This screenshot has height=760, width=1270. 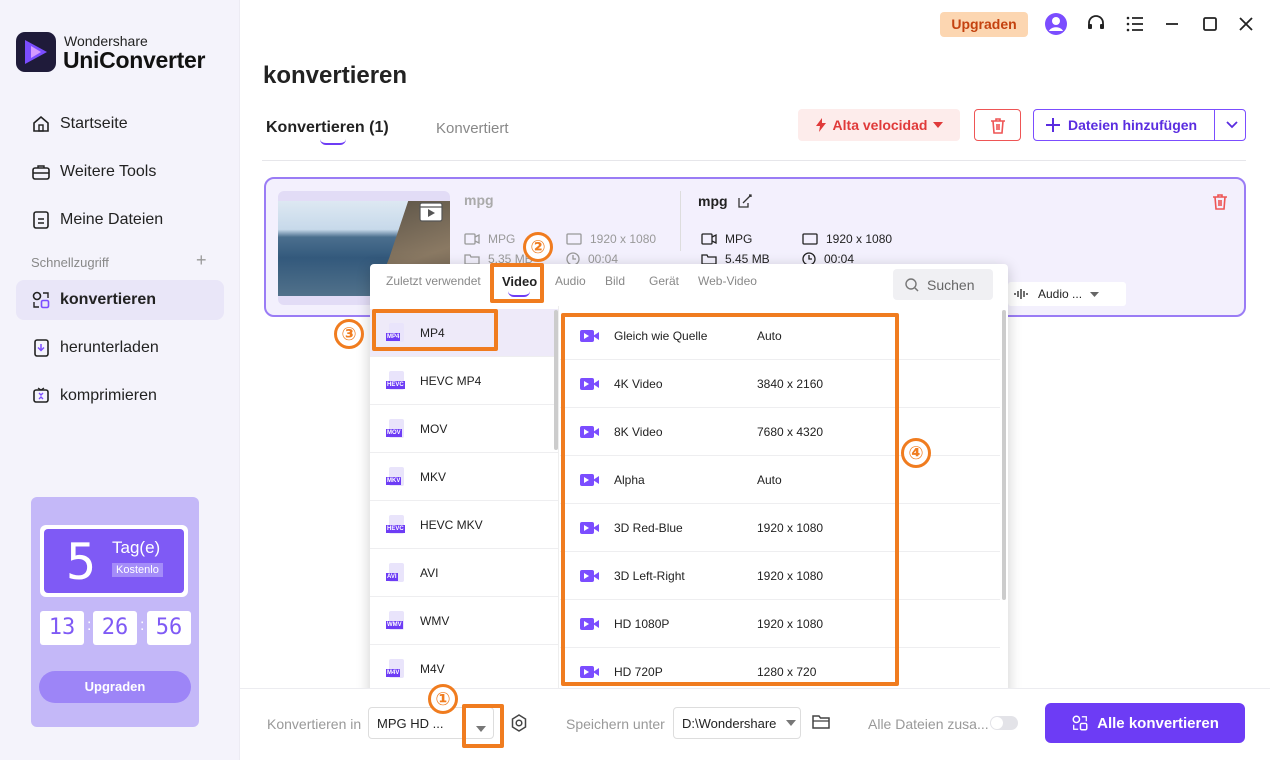 I want to click on trial-days-number: 5, so click(x=81, y=562).